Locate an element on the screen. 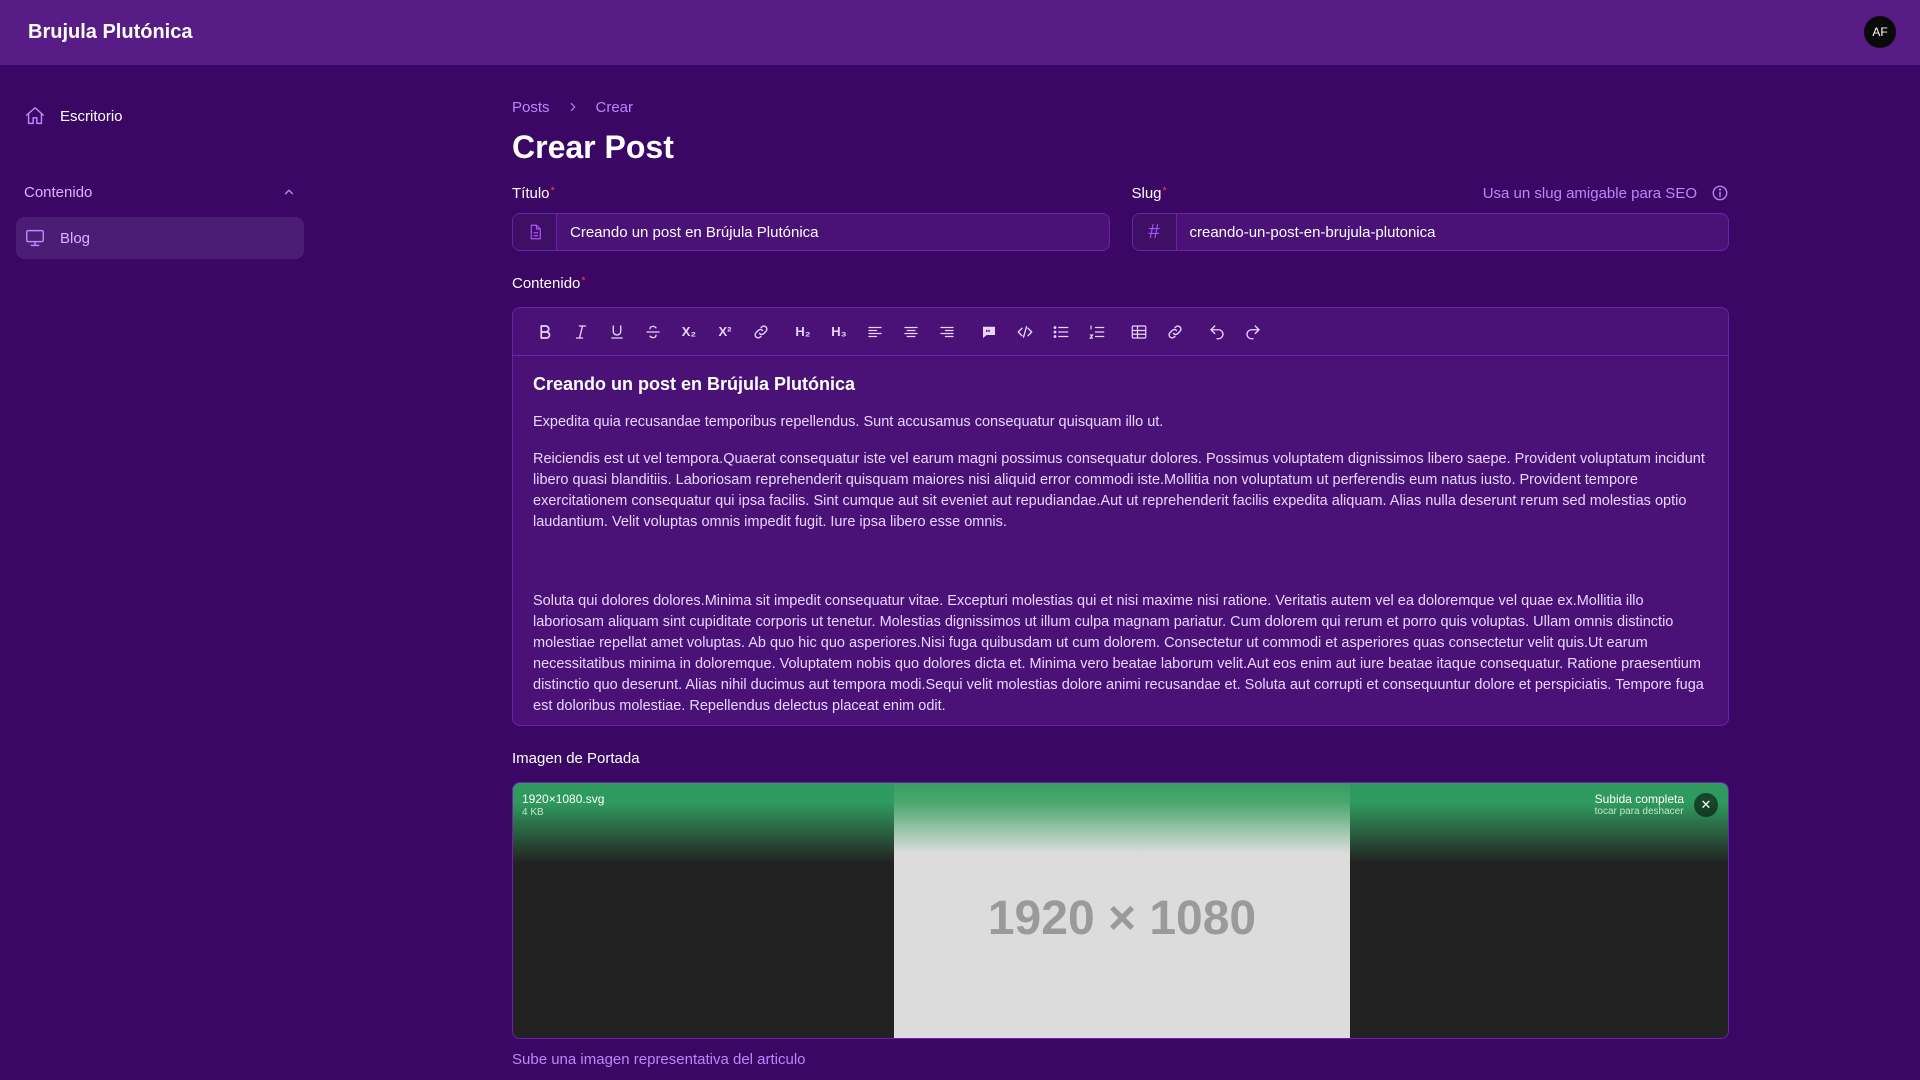  paperclip-icon is located at coordinates (1175, 331).